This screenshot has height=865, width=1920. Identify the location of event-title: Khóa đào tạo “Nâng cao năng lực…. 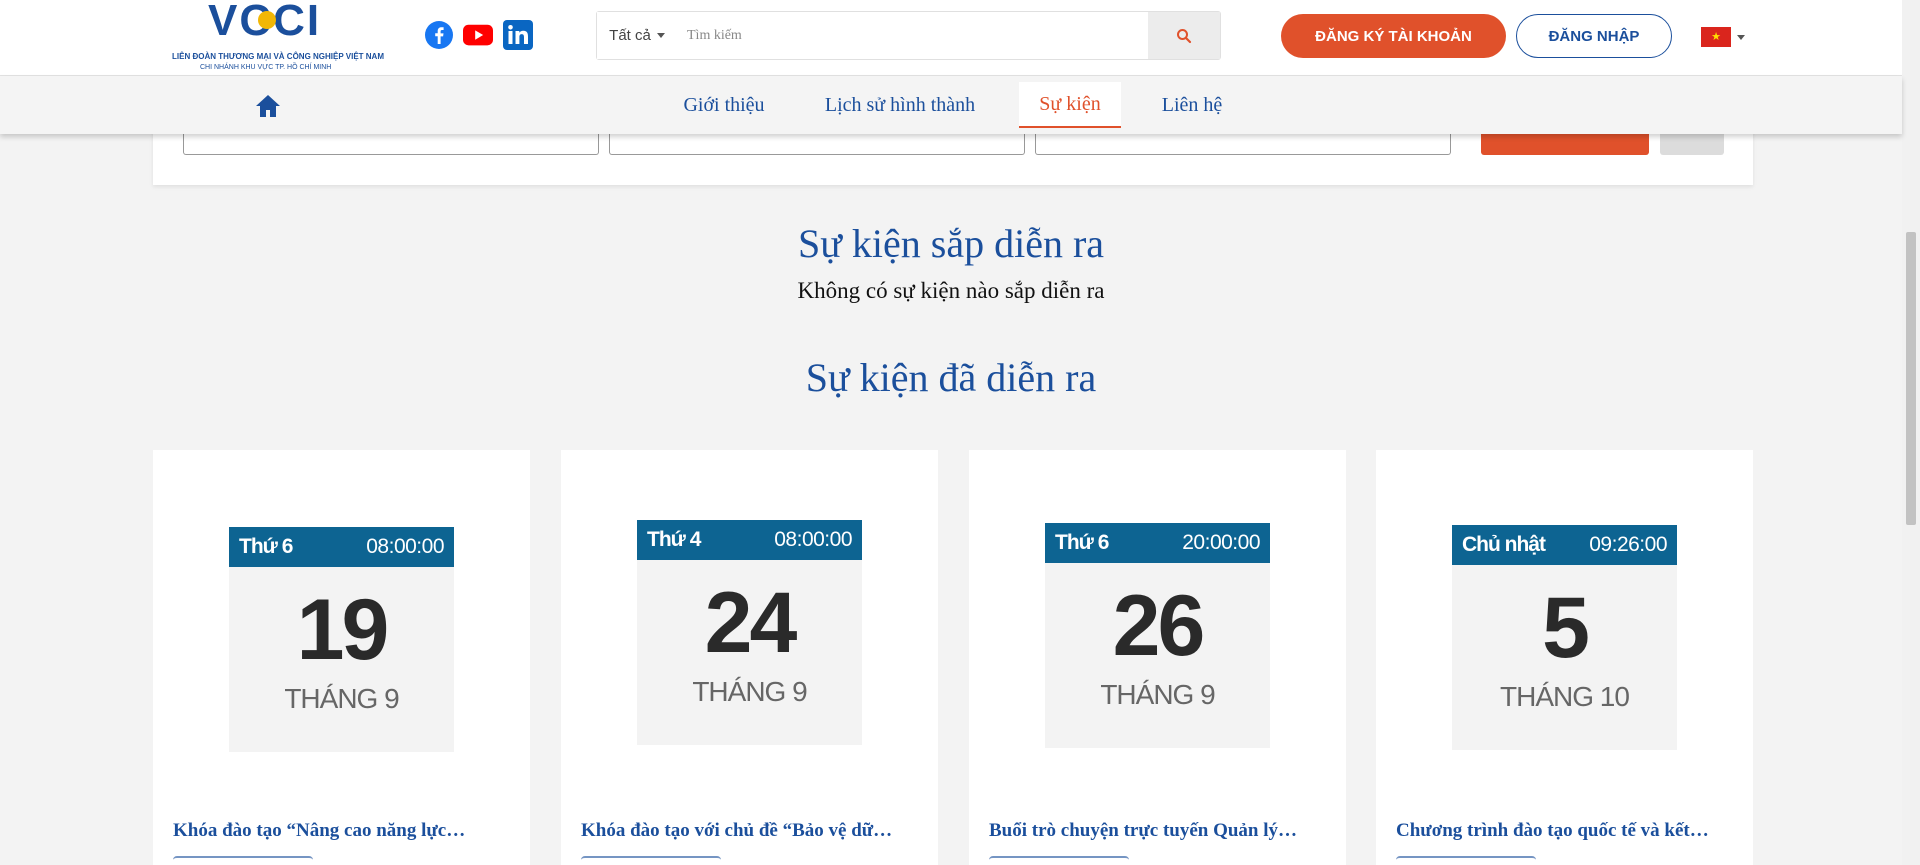
(345, 831).